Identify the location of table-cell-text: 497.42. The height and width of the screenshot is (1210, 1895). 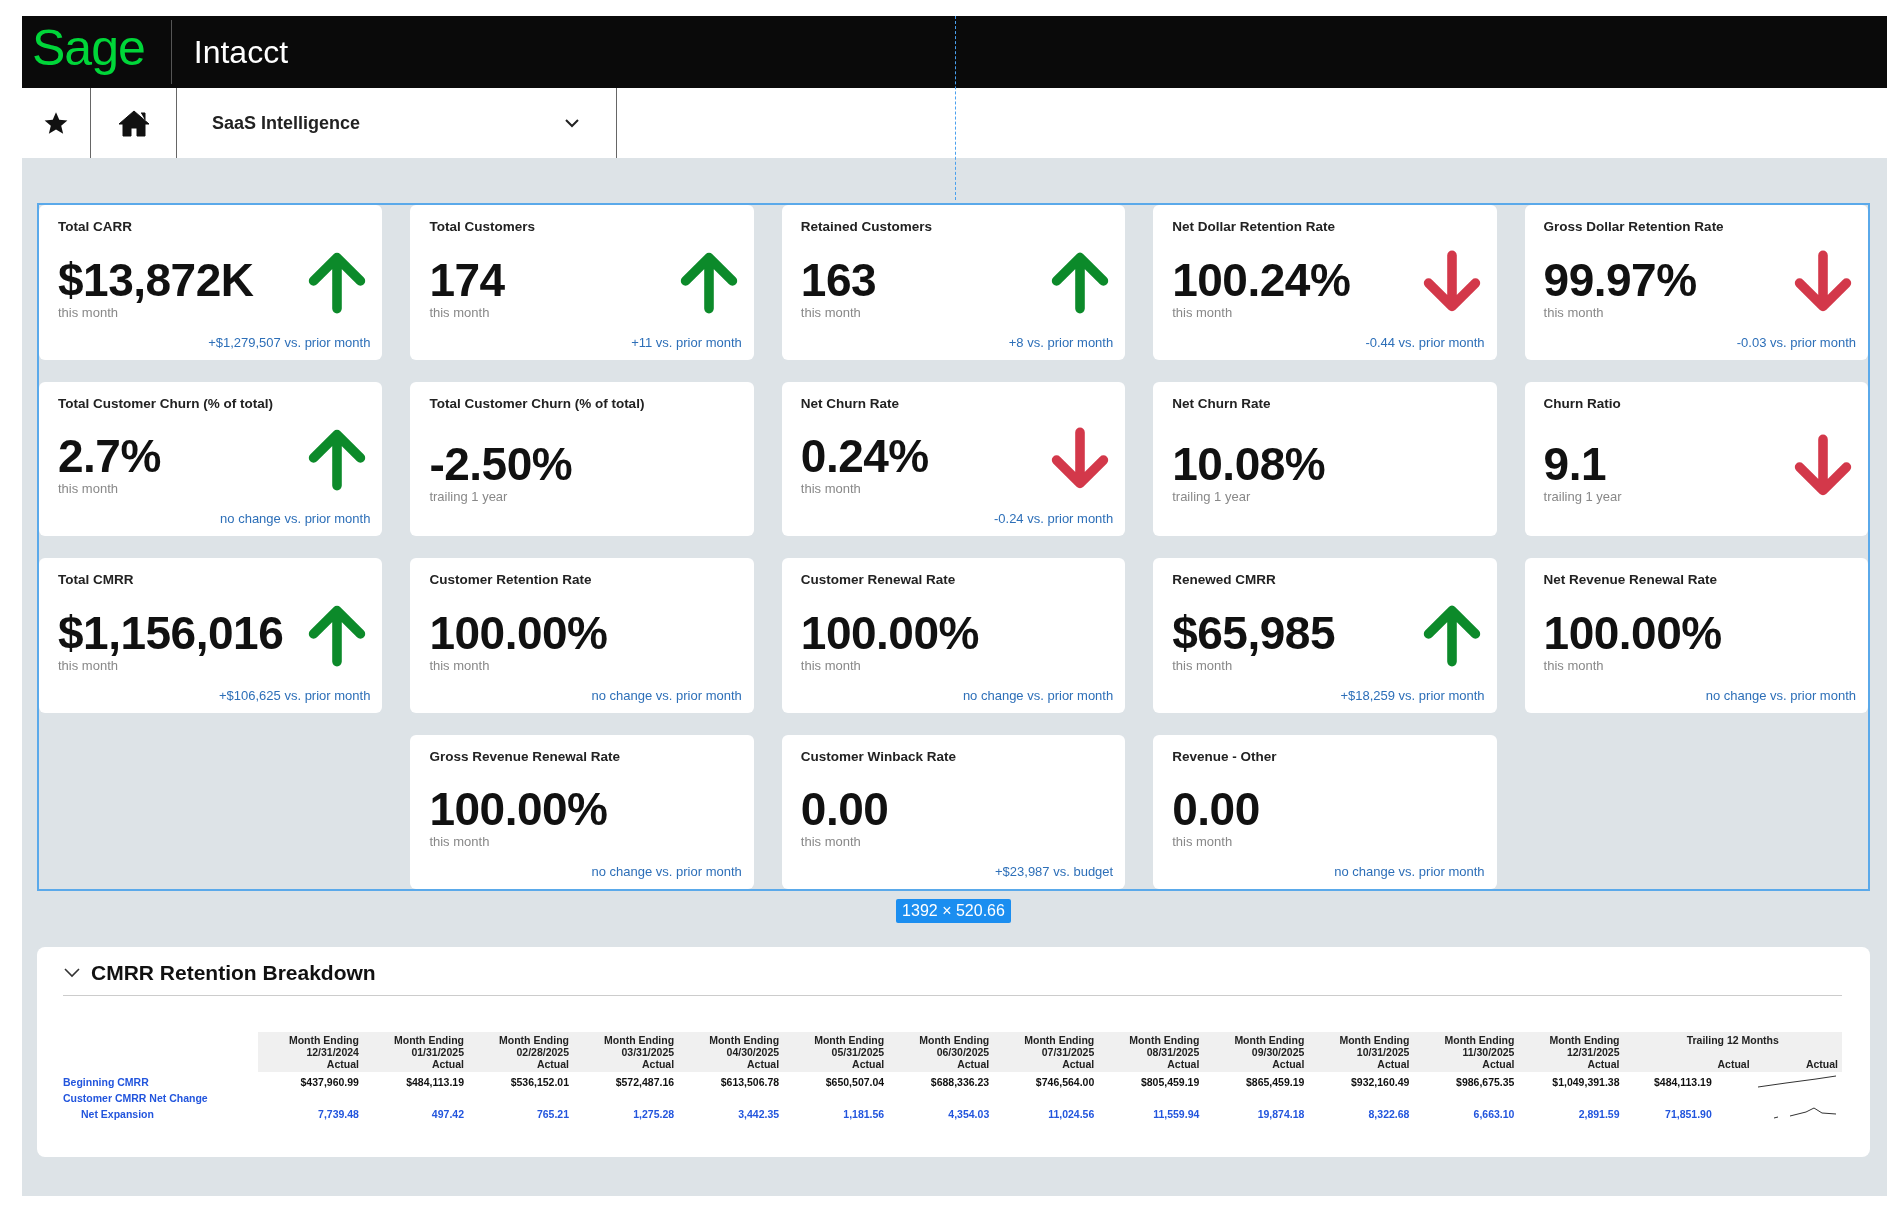
(447, 1114).